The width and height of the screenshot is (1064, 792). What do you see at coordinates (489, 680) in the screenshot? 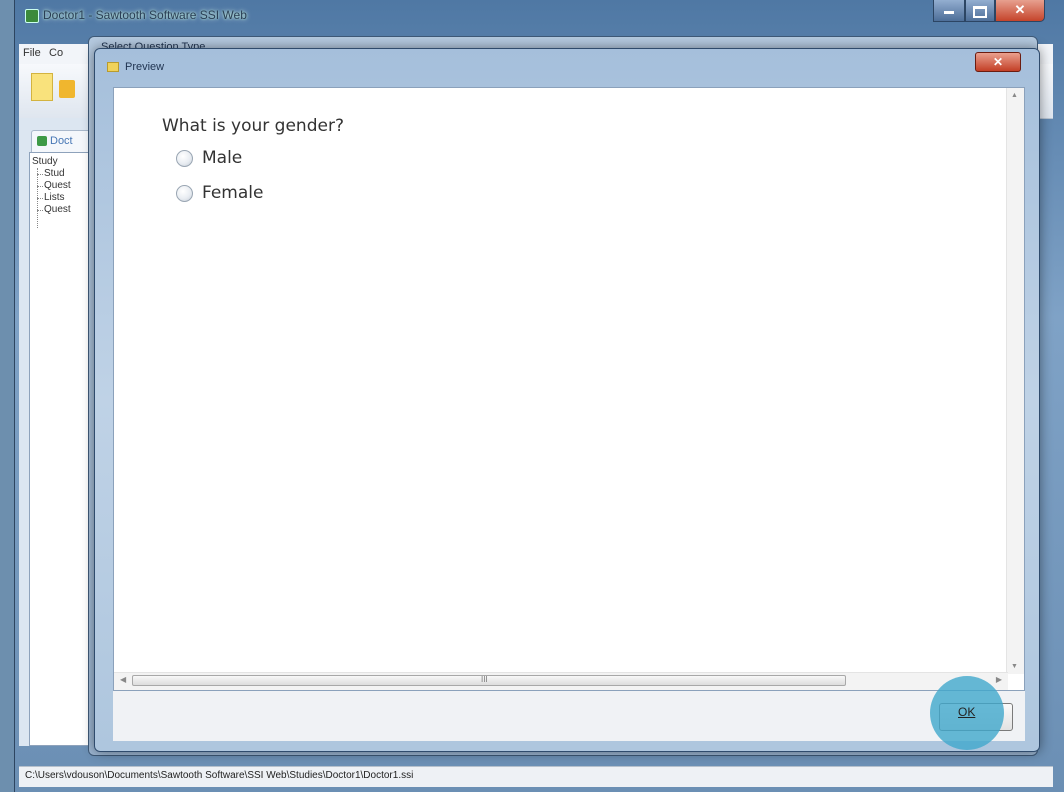
I see `horizontal-scroll-thumb: III` at bounding box center [489, 680].